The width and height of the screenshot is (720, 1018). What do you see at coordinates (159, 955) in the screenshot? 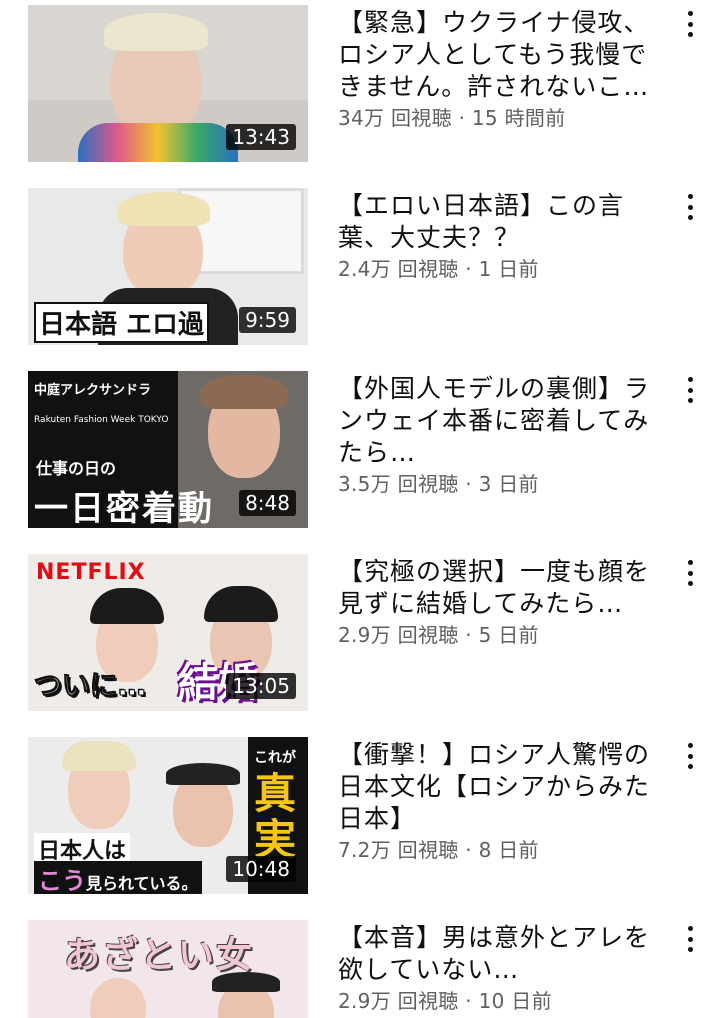
I see `thumbnail-text: あざとい女` at bounding box center [159, 955].